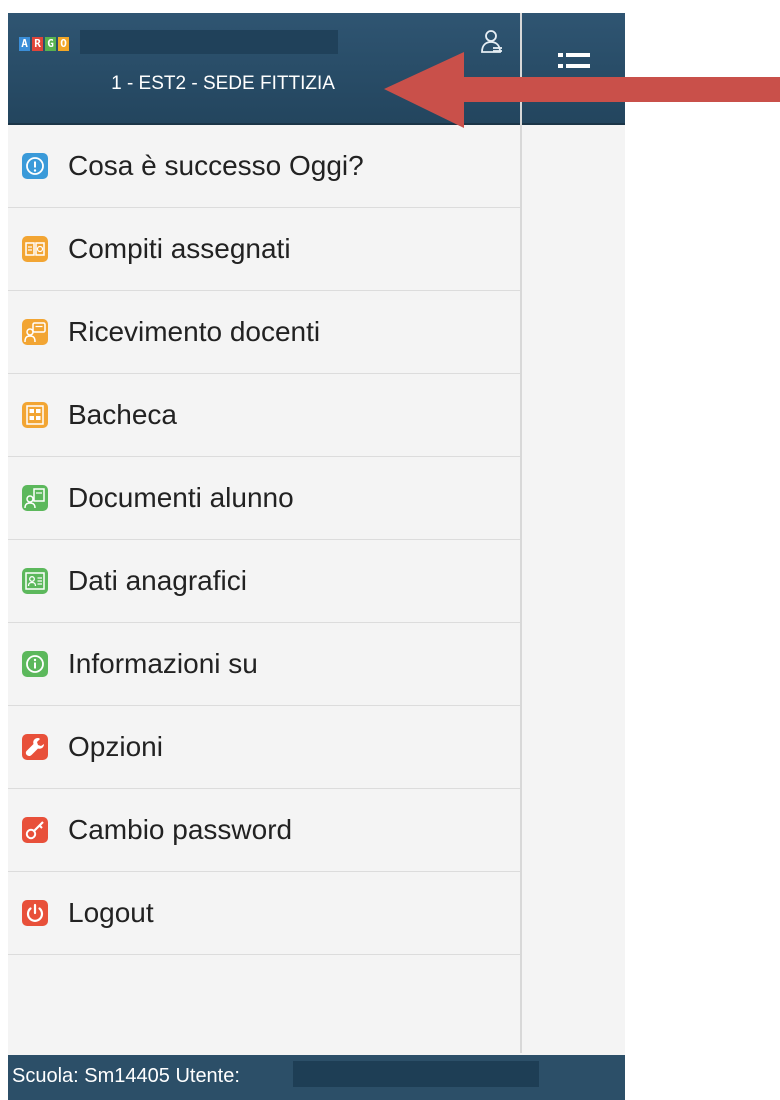 The width and height of the screenshot is (780, 1100). I want to click on menu-item-label: Cosa è successo Oggi?, so click(216, 165).